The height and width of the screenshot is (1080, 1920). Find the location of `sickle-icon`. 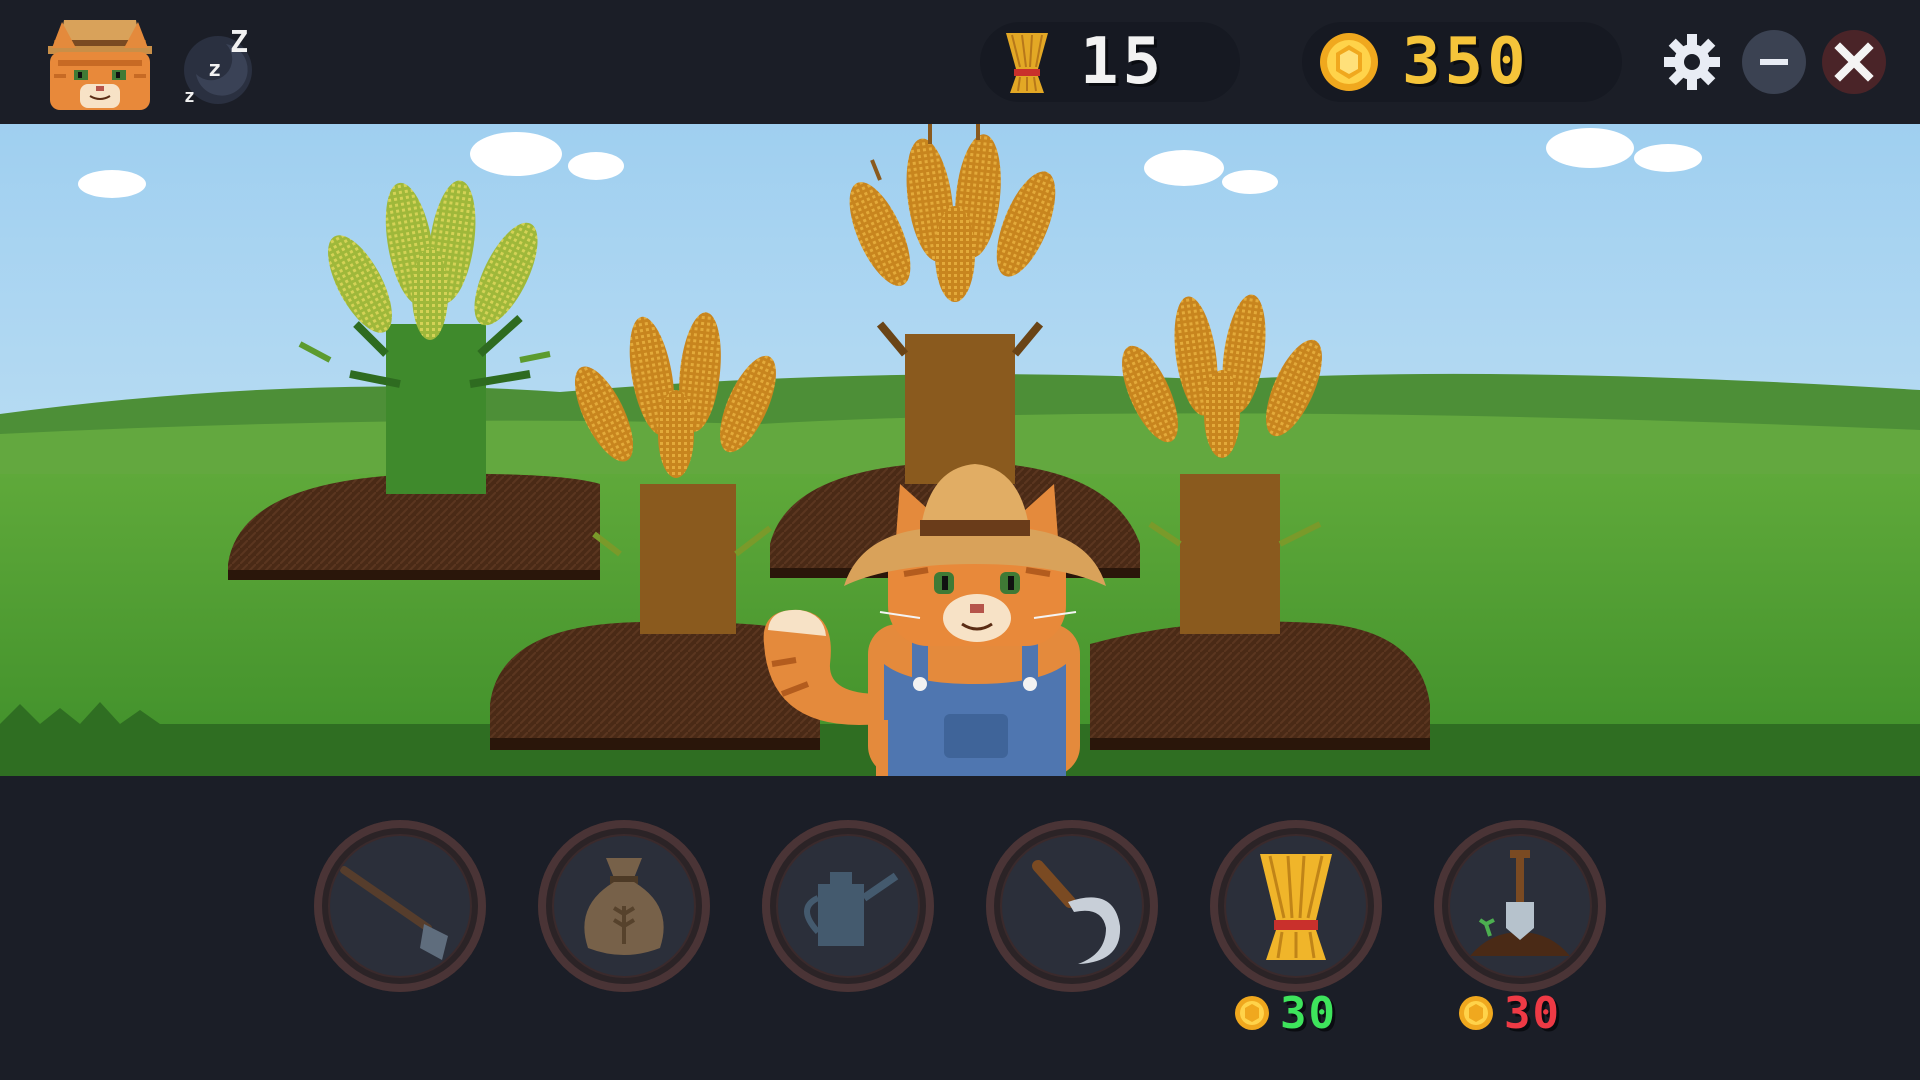

sickle-icon is located at coordinates (1076, 912).